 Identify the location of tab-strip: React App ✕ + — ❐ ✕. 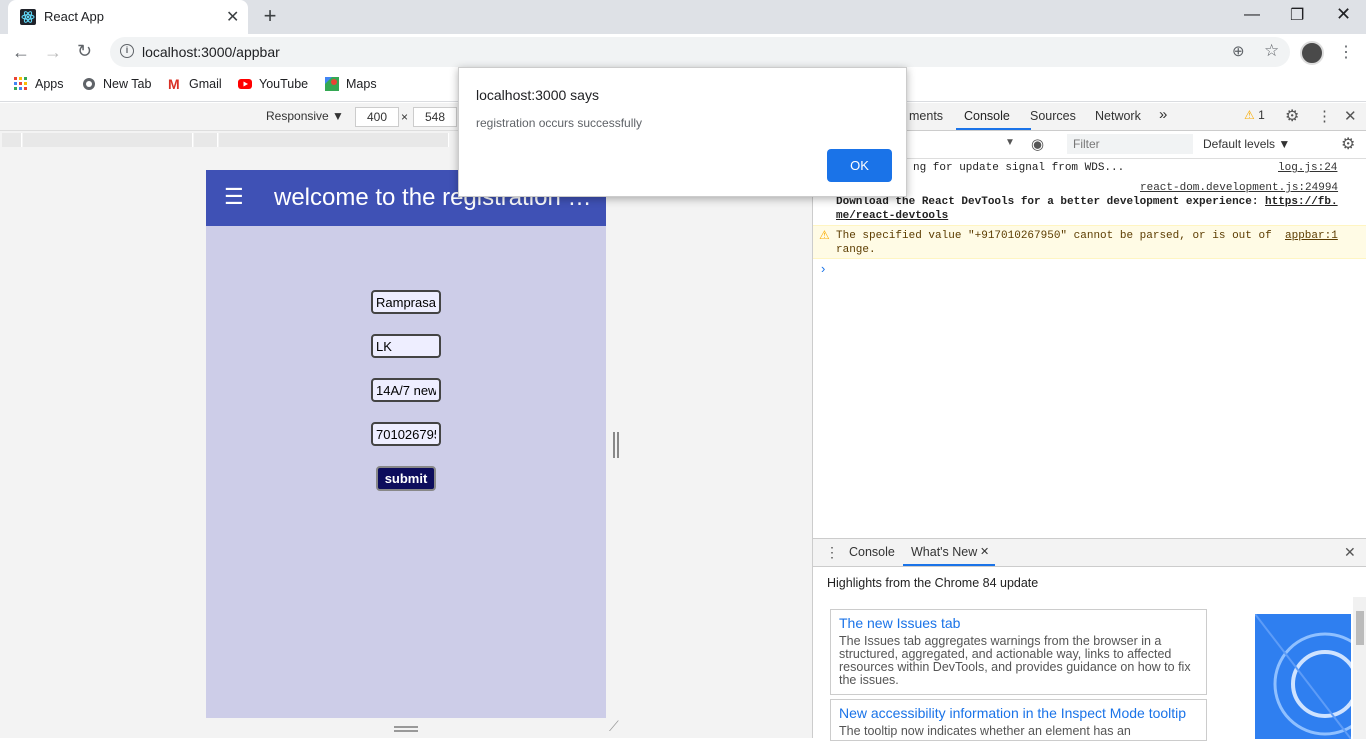
(683, 17).